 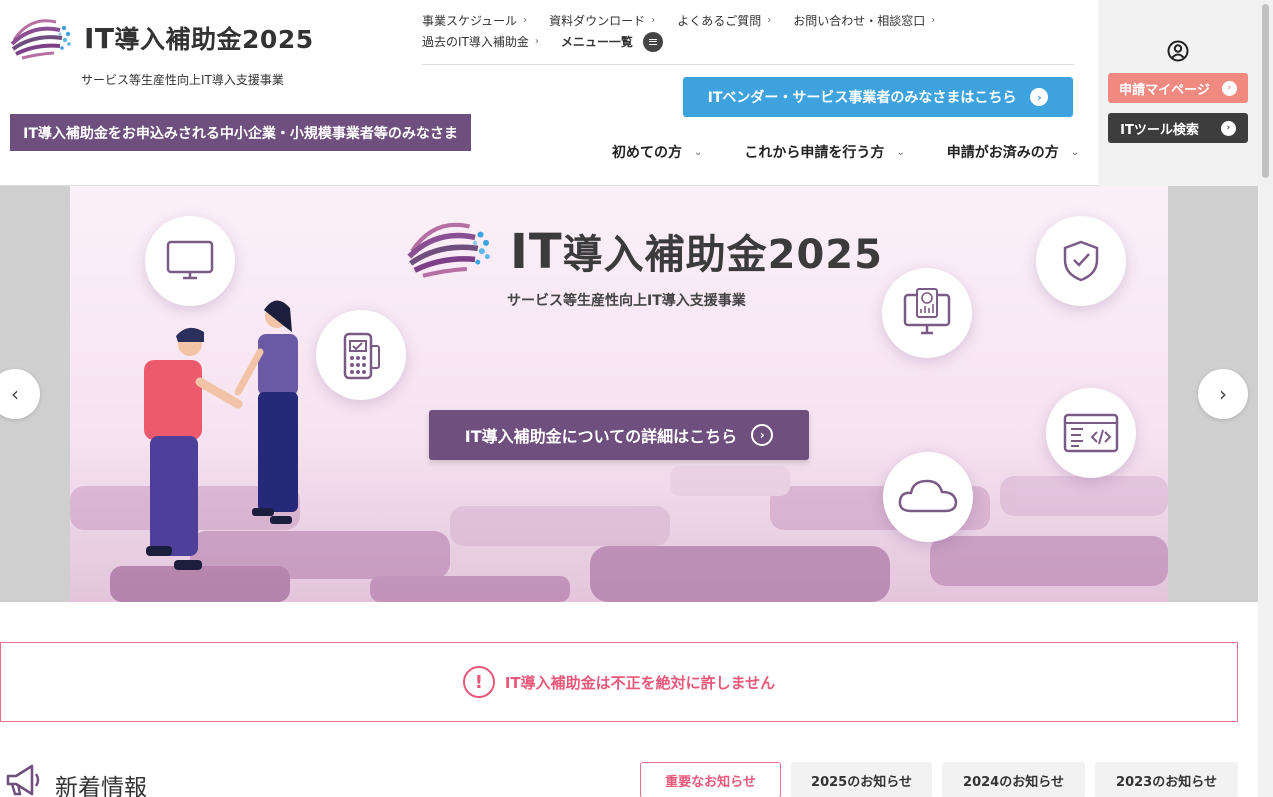 I want to click on tab-important: 重要なお知らせ, so click(x=710, y=779).